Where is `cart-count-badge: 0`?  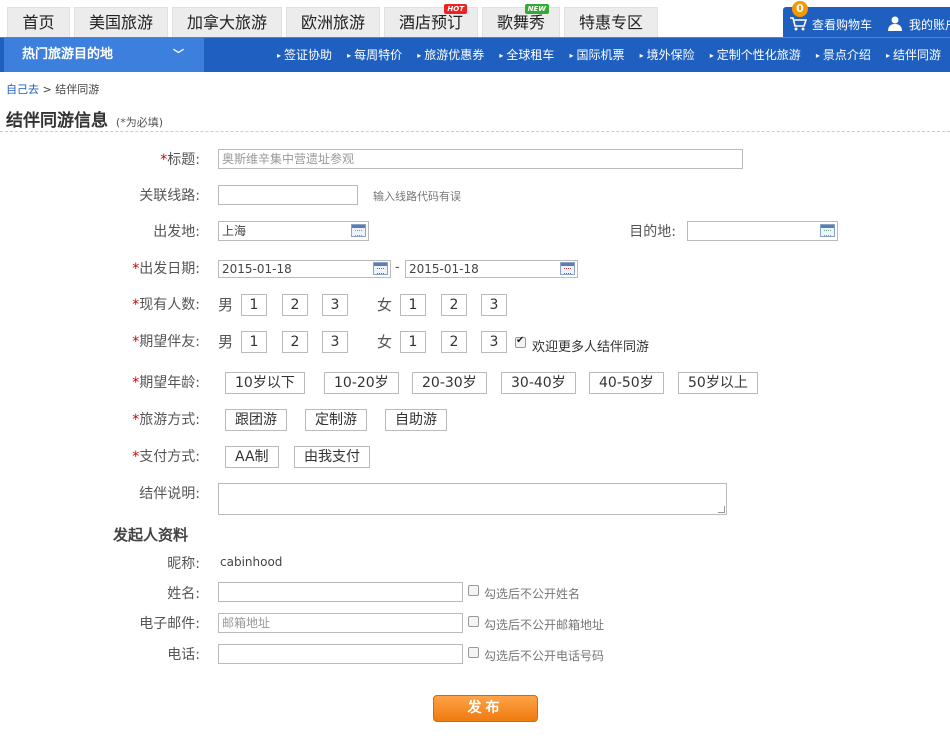
cart-count-badge: 0 is located at coordinates (800, 9).